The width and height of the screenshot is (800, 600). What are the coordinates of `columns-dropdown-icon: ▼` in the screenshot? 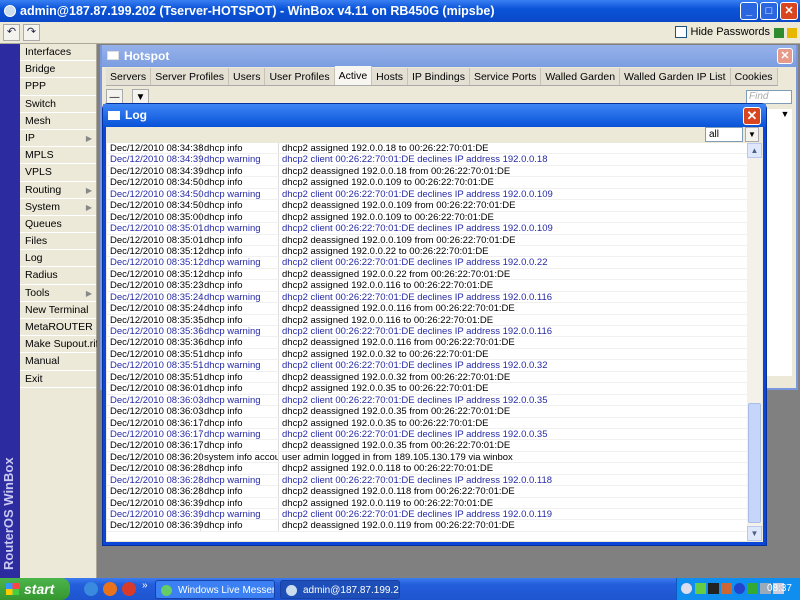 It's located at (785, 116).